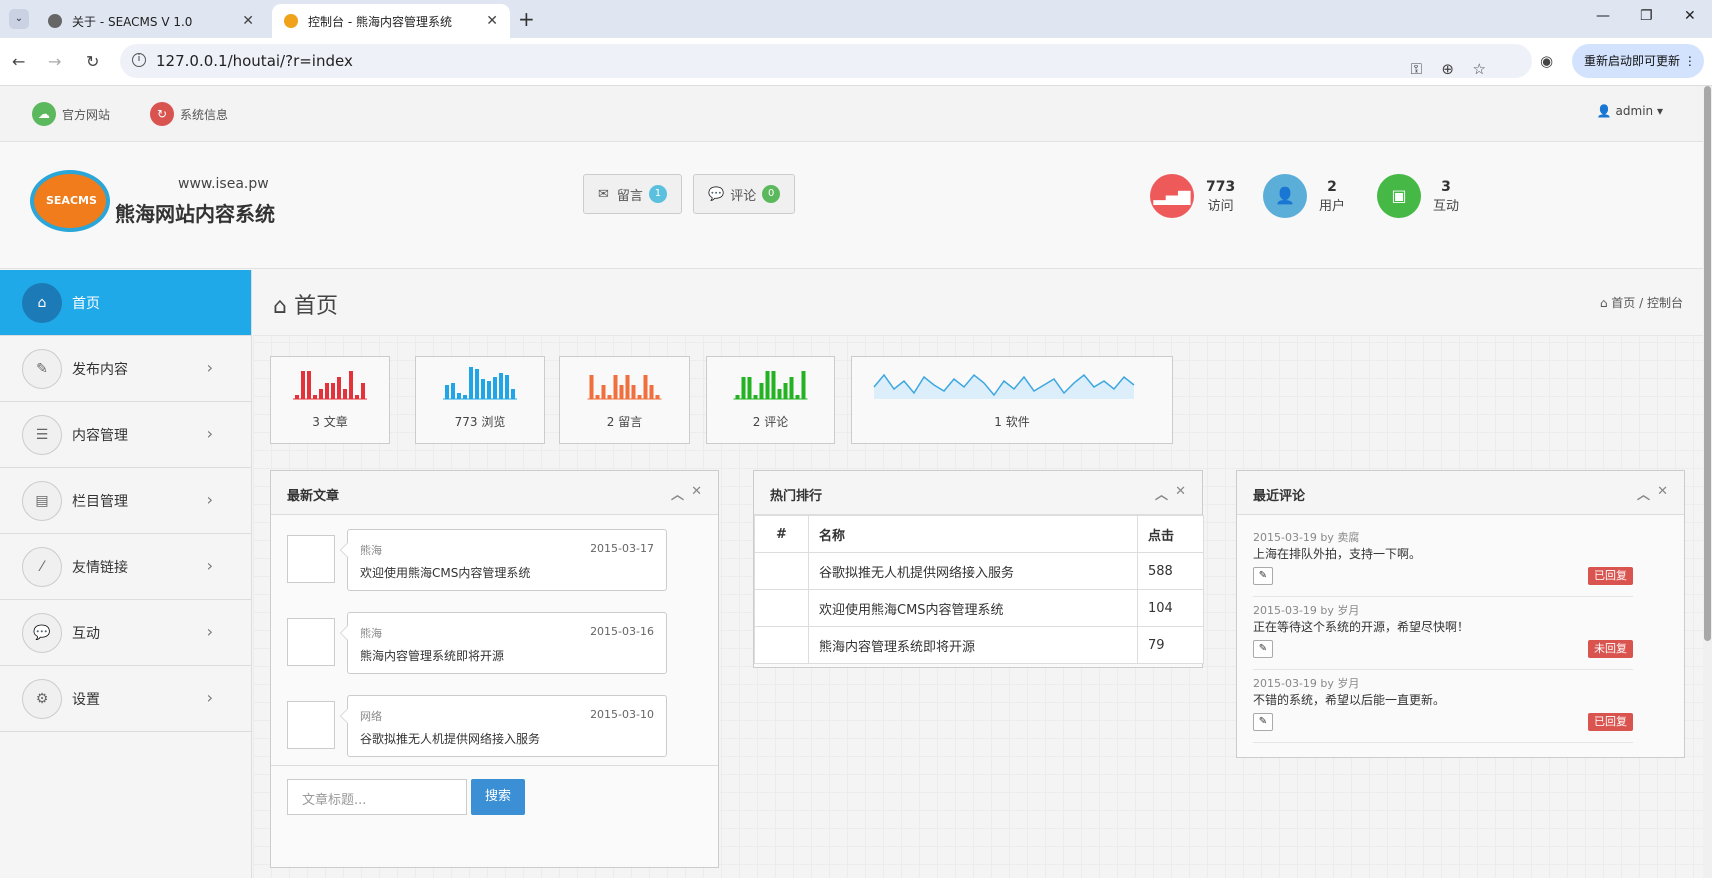 Image resolution: width=1712 pixels, height=878 pixels. I want to click on page-title: ⌂ 首页, so click(305, 304).